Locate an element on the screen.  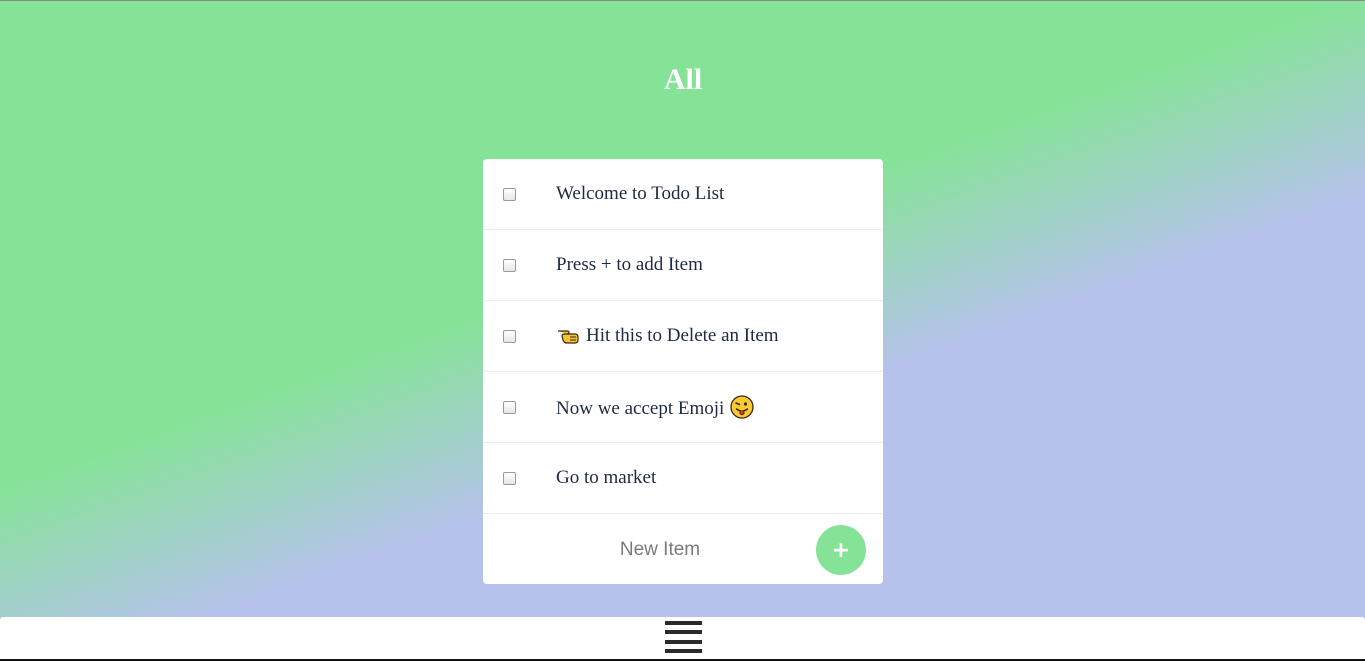
list-item: Hit this to Delete an Item is located at coordinates (683, 336).